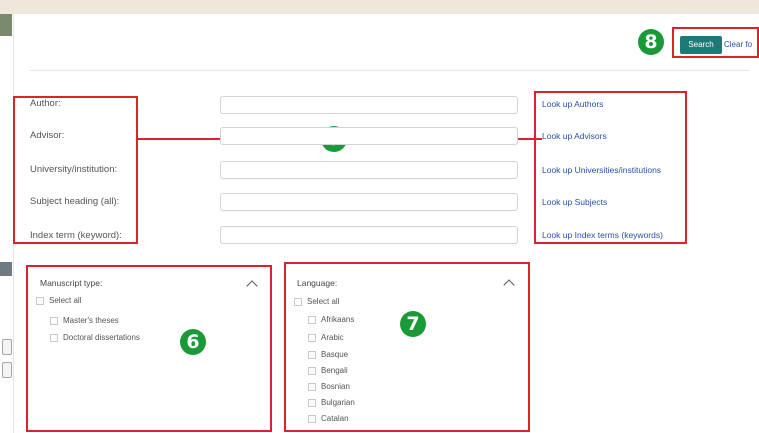  What do you see at coordinates (193, 342) in the screenshot?
I see `badge-6: 6` at bounding box center [193, 342].